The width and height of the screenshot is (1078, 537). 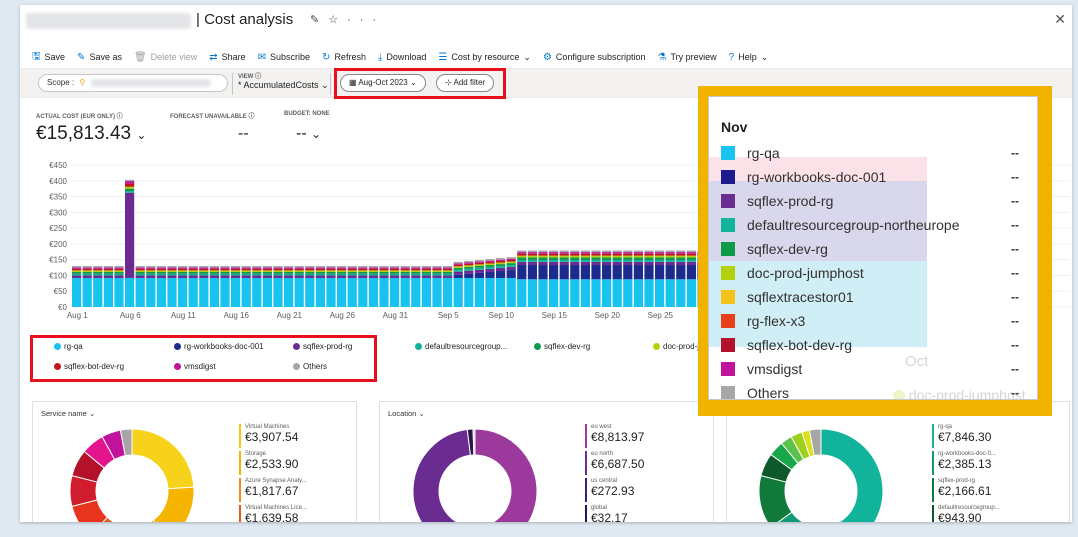 What do you see at coordinates (133, 83) in the screenshot?
I see `scope-pill: Scope : ⚲` at bounding box center [133, 83].